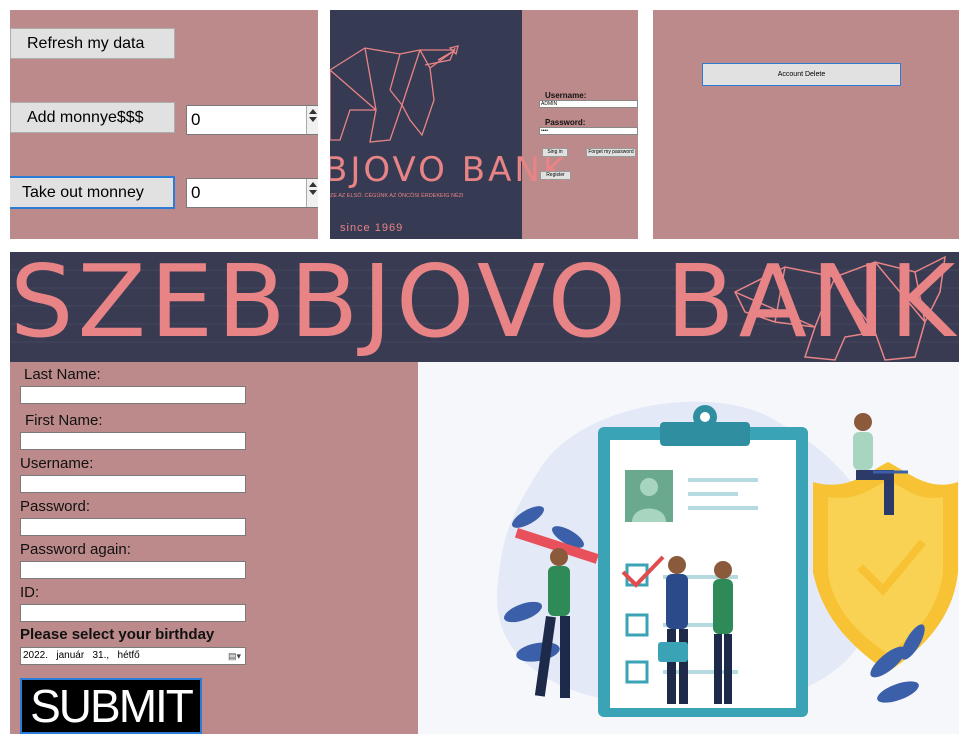 This screenshot has height=744, width=967. Describe the element at coordinates (234, 656) in the screenshot. I see `calendar-icon: ▤▾` at that location.